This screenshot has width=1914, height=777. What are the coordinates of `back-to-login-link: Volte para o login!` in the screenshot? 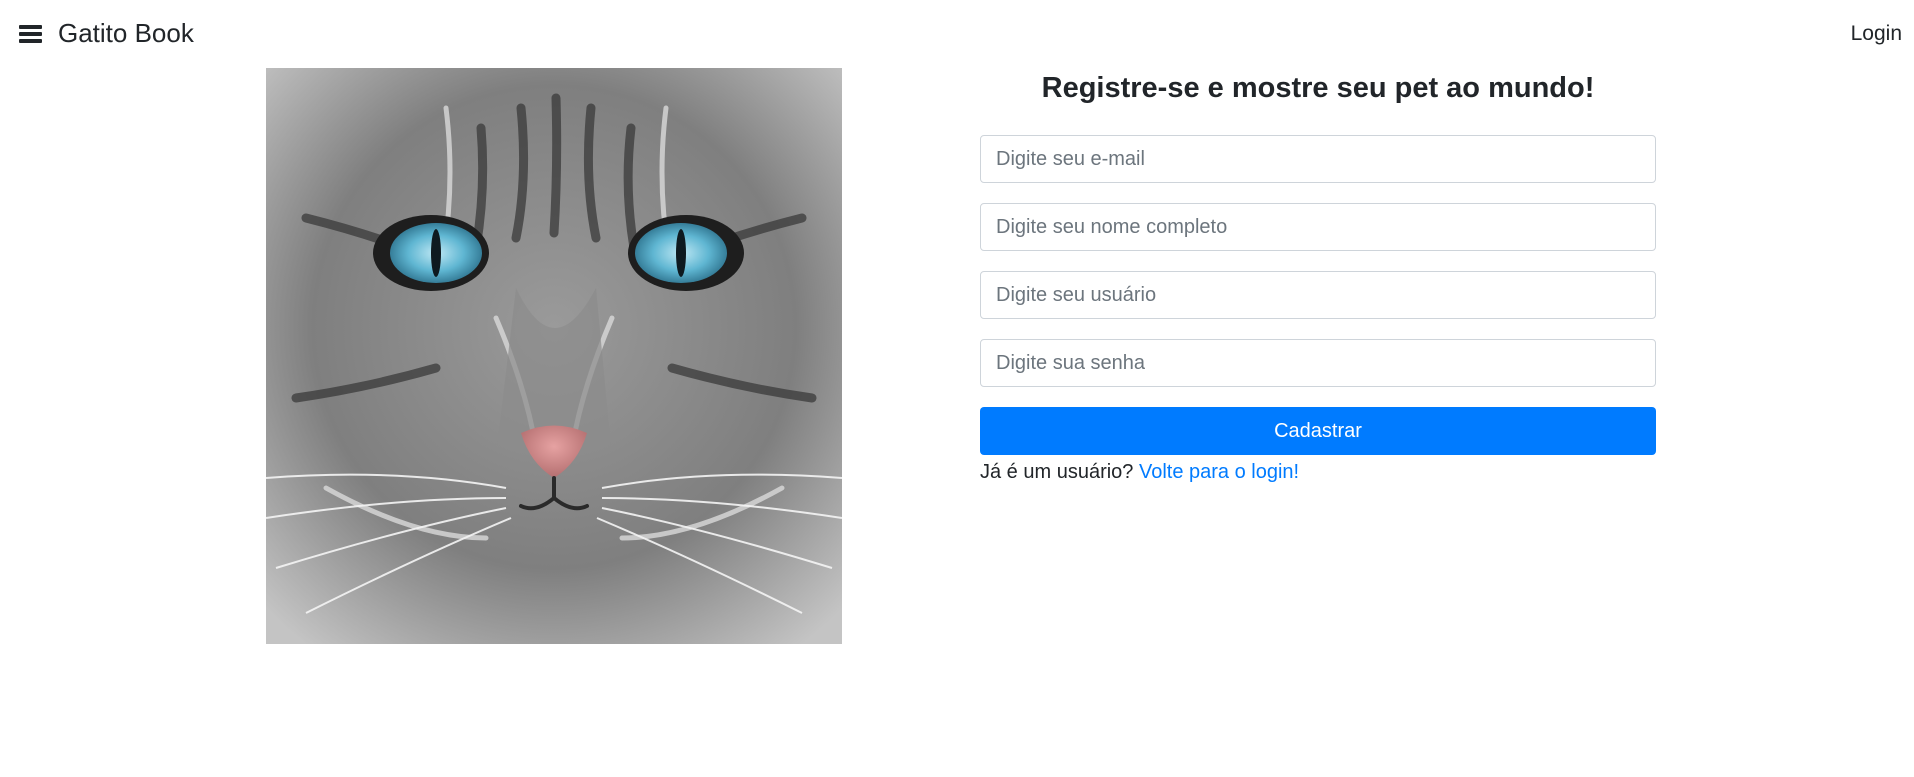 It's located at (1219, 472).